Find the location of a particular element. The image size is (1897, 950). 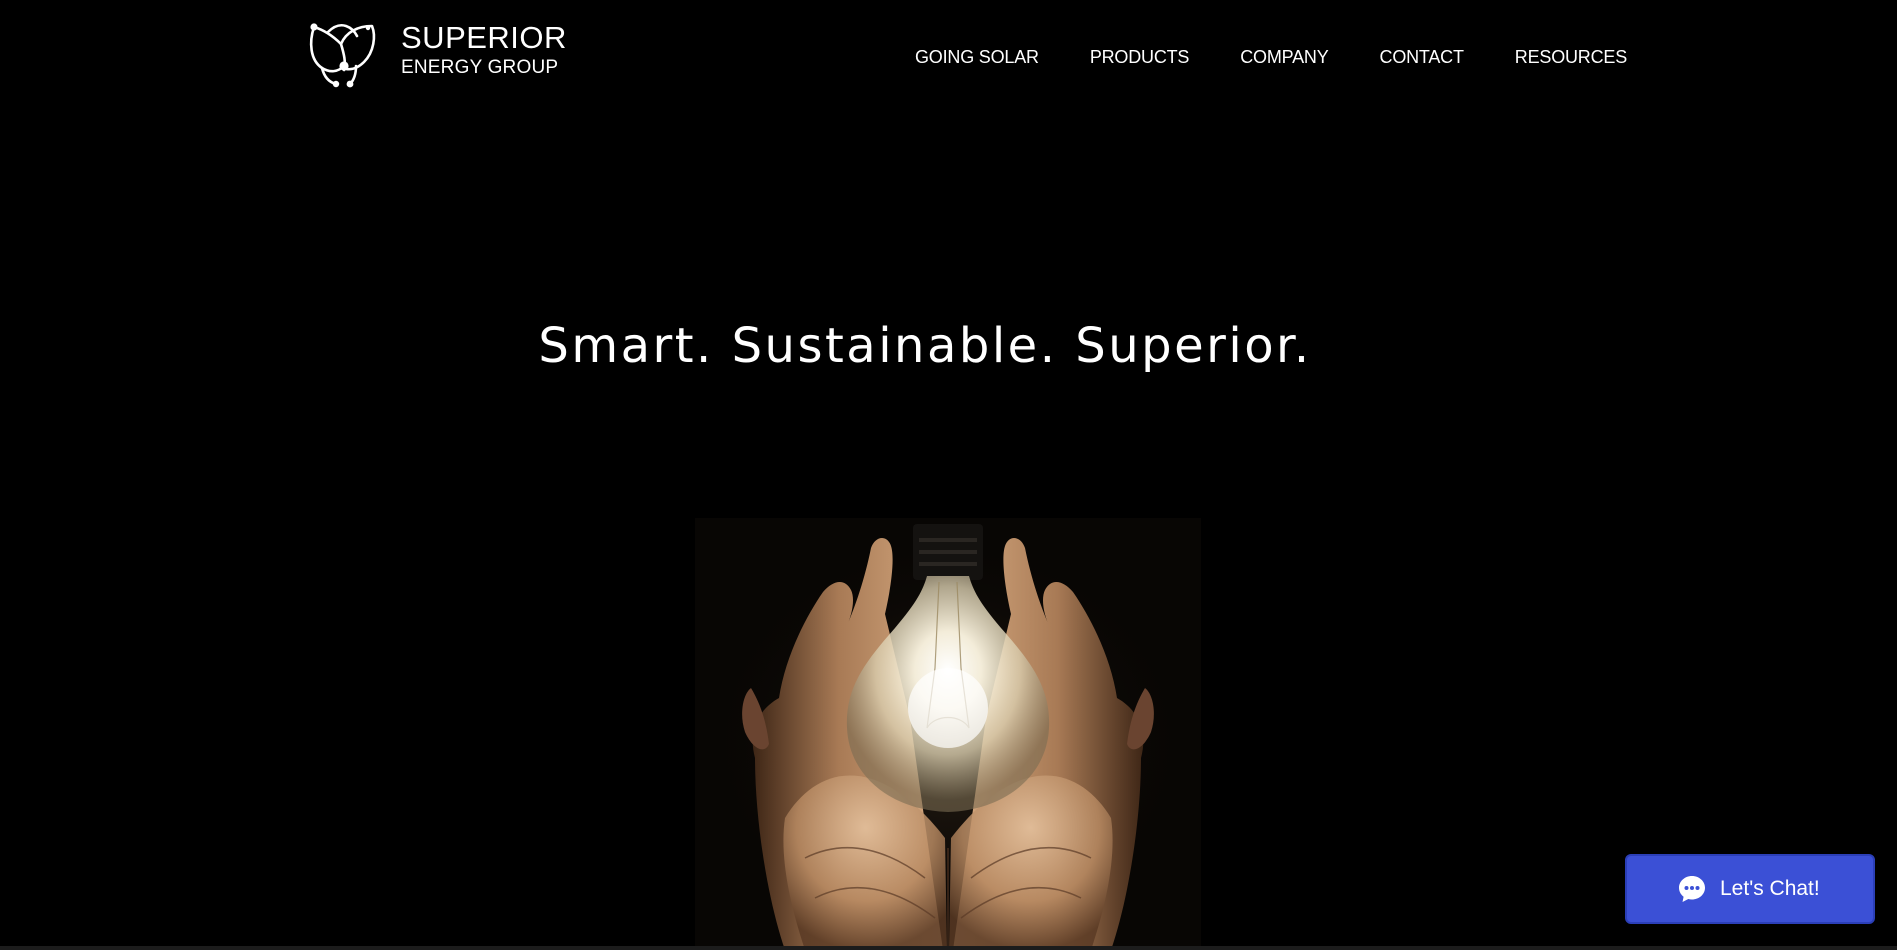

nav-item-company: COMPANY is located at coordinates (1284, 57).